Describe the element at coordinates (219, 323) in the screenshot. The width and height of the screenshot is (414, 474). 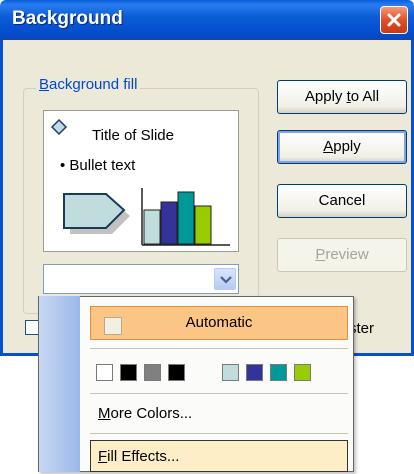
I see `automatic-option: Automatic` at that location.